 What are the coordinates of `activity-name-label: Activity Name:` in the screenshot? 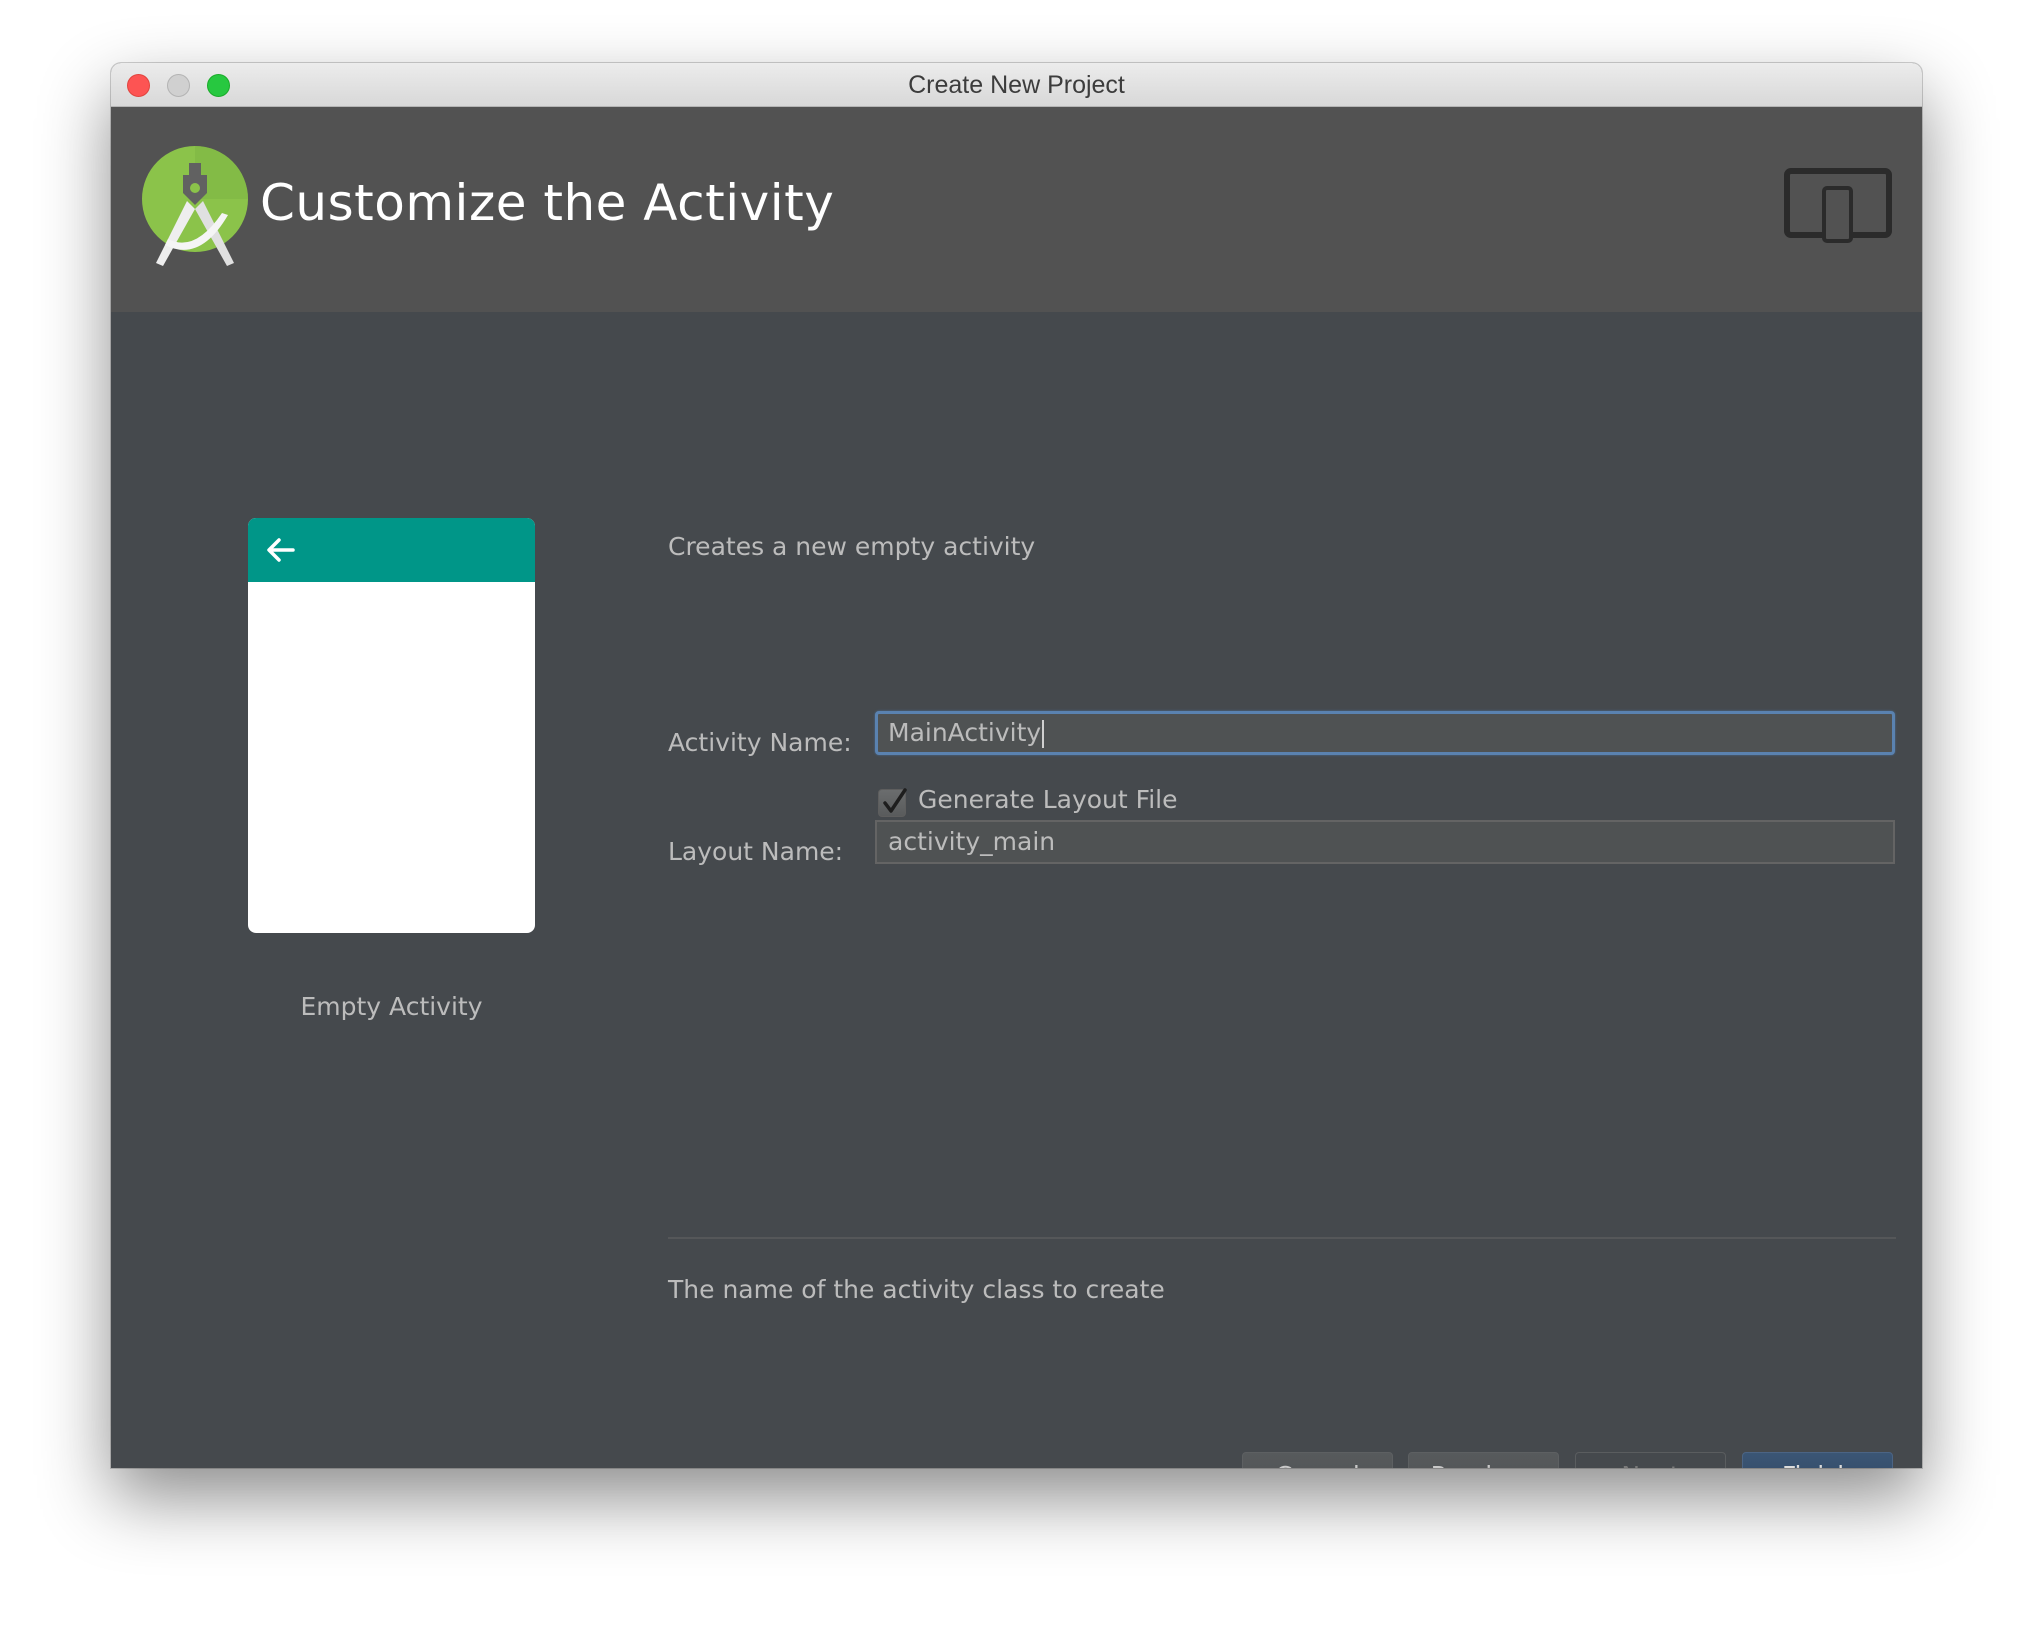 It's located at (760, 742).